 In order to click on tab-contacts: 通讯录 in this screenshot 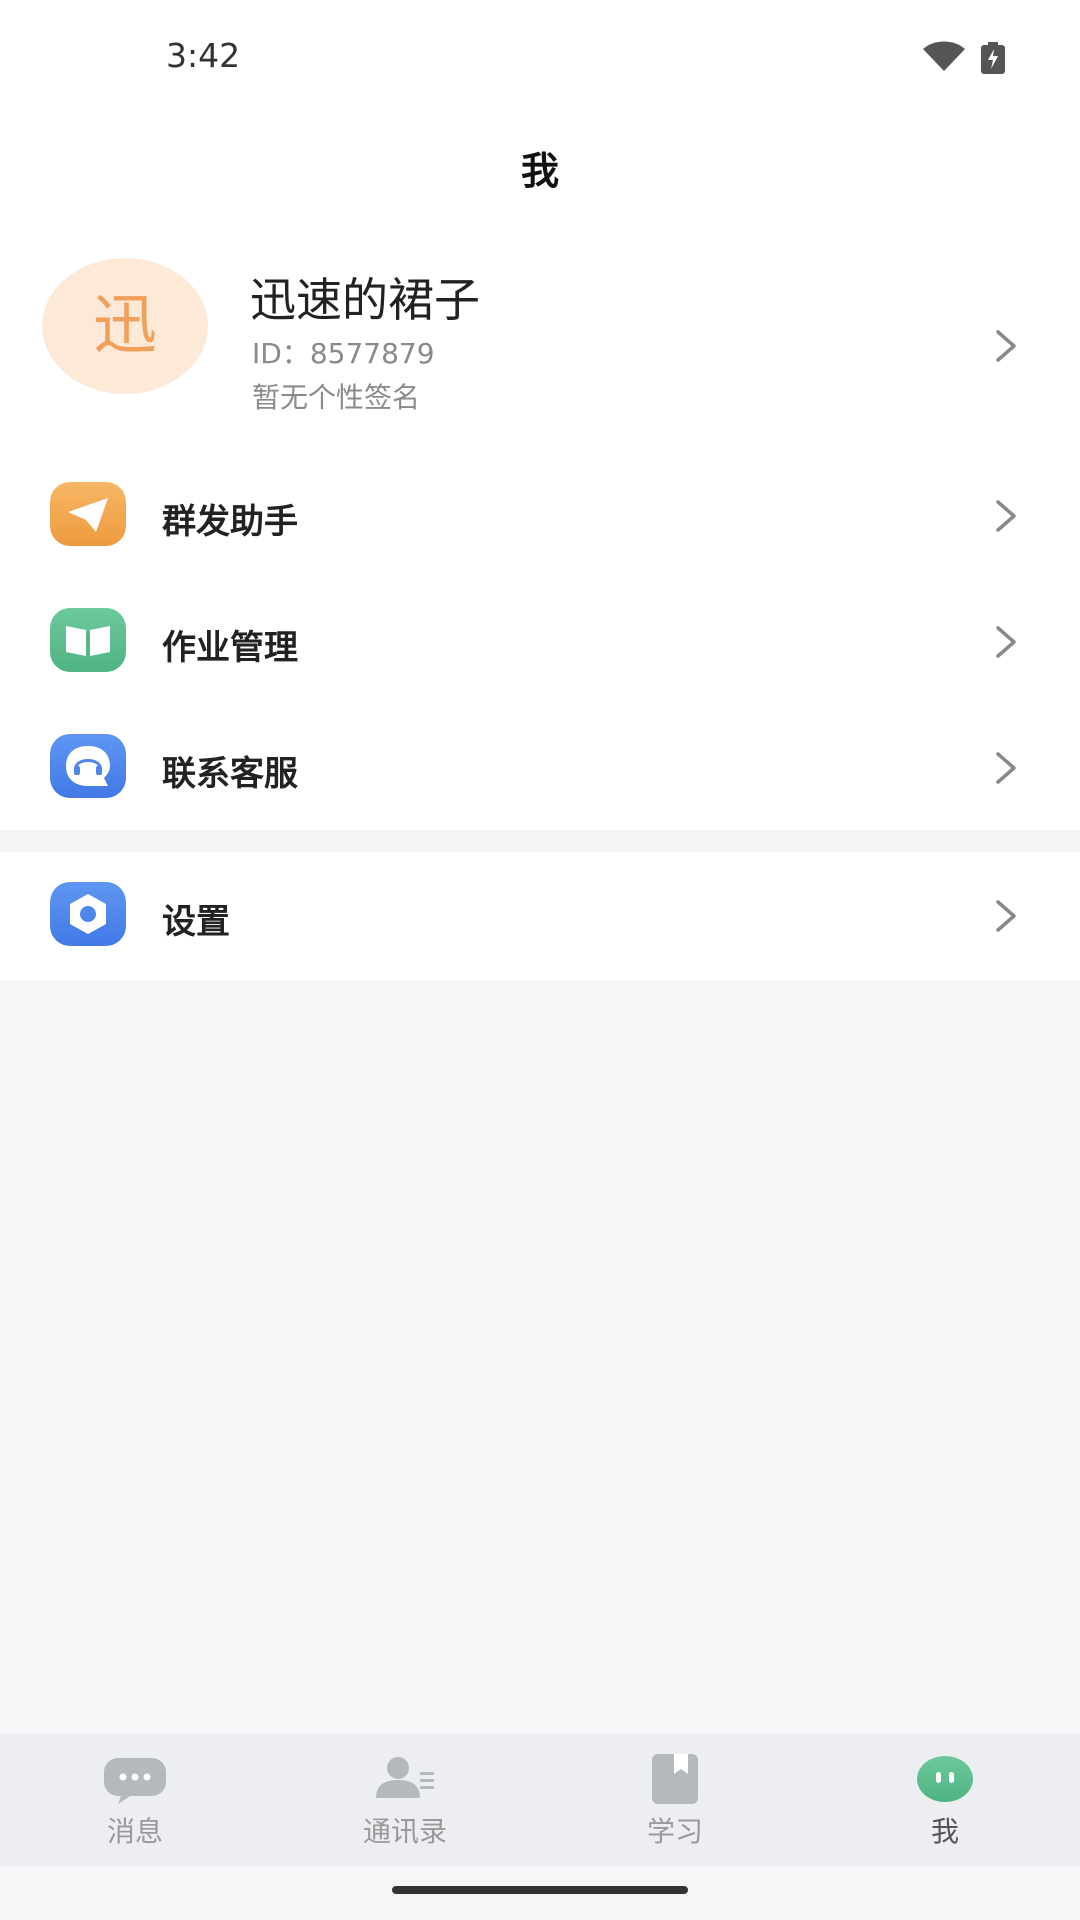, I will do `click(405, 1800)`.